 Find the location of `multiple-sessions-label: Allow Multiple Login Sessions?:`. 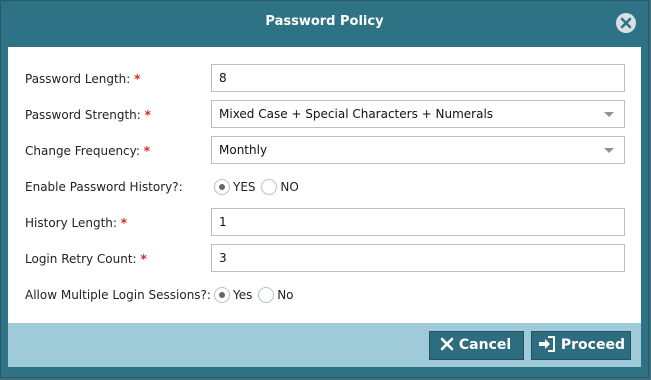

multiple-sessions-label: Allow Multiple Login Sessions?: is located at coordinates (118, 295).